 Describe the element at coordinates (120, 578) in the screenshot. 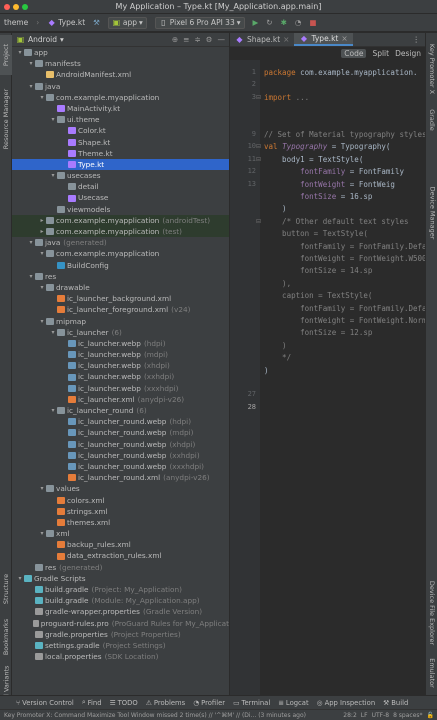

I see `tree-item: ▾ Gradle Scripts` at that location.